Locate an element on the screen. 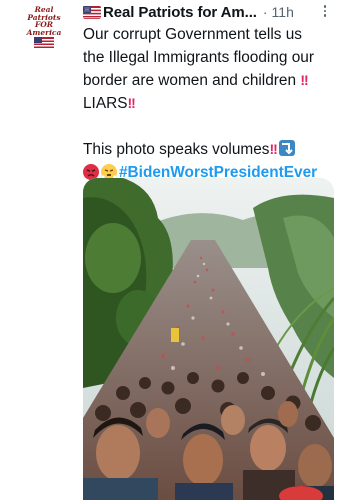  tweet-line-4: LIARS!! is located at coordinates (213, 103).